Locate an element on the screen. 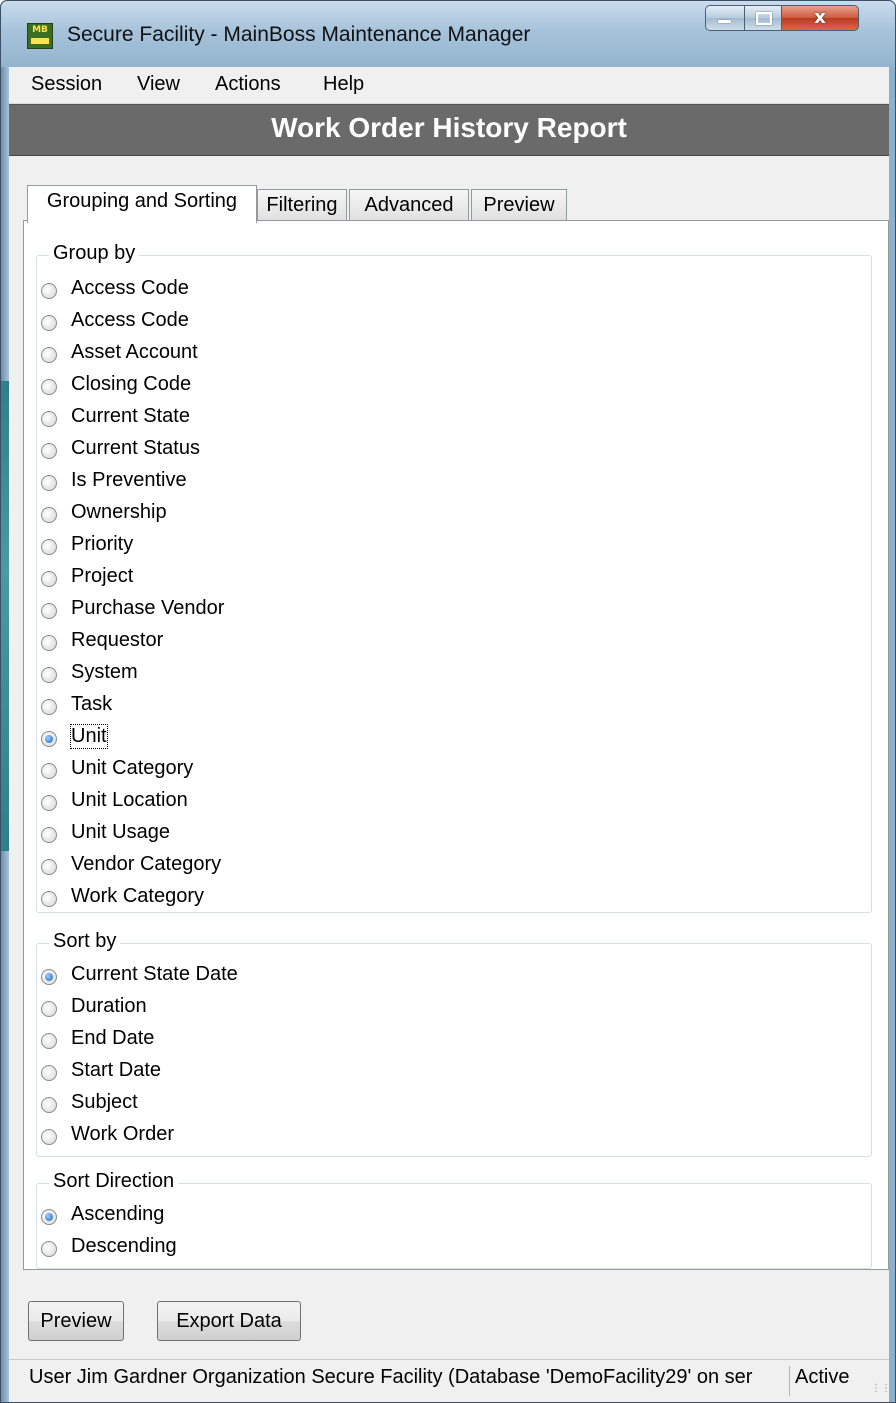 Image resolution: width=896 pixels, height=1403 pixels. radio-label: Duration is located at coordinates (109, 1006).